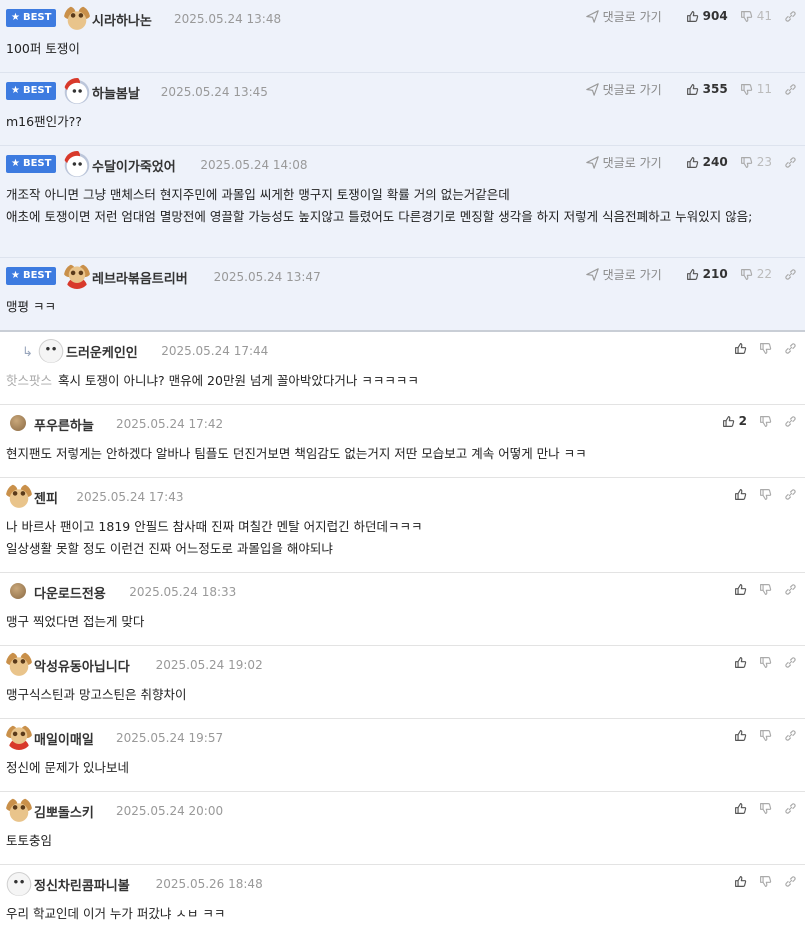  What do you see at coordinates (70, 592) in the screenshot?
I see `nickname: 다운로드전용` at bounding box center [70, 592].